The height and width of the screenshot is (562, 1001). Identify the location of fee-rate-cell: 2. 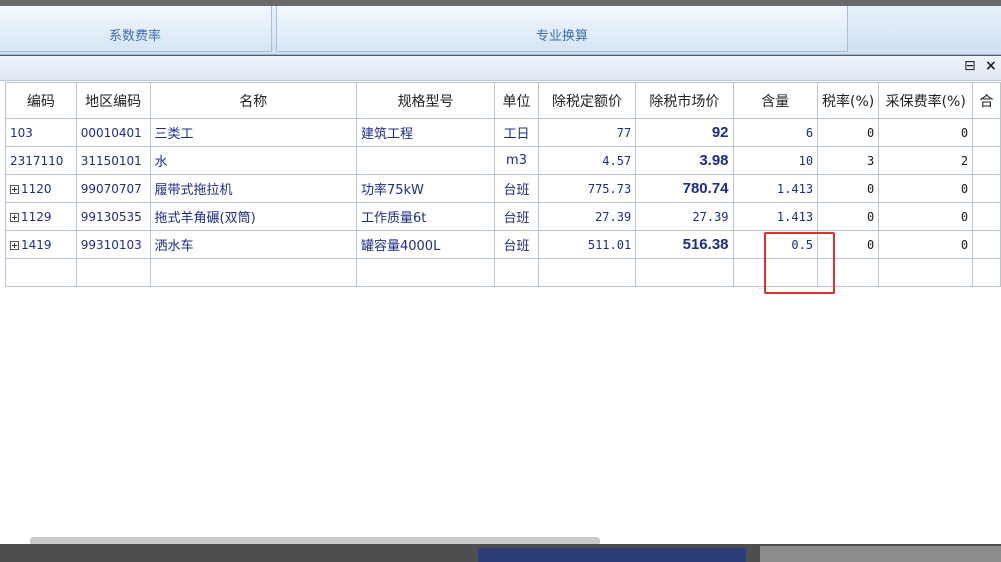
(926, 160).